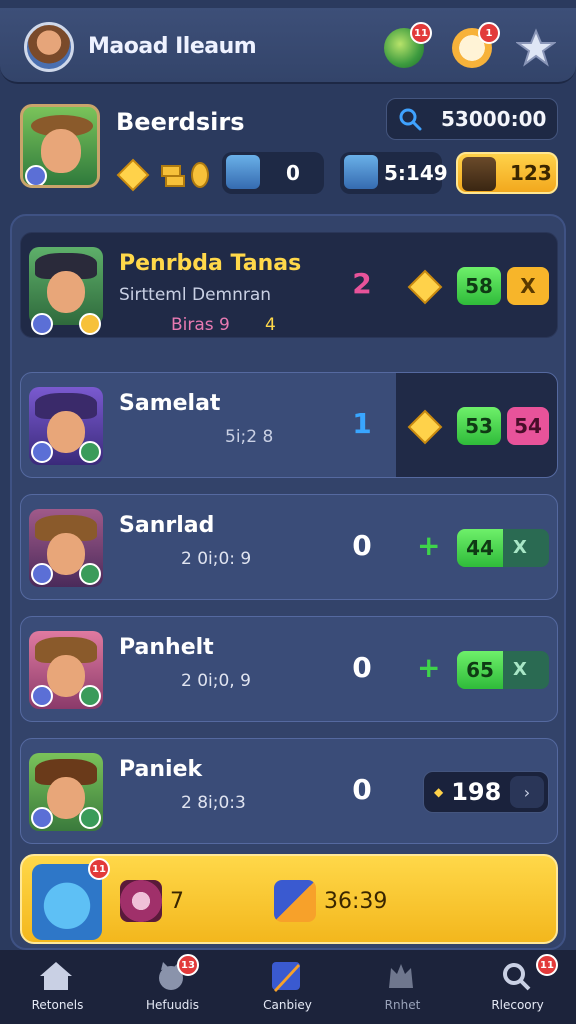 The image size is (576, 1024). I want to click on player-title: Sirtteml Demnran, so click(195, 295).